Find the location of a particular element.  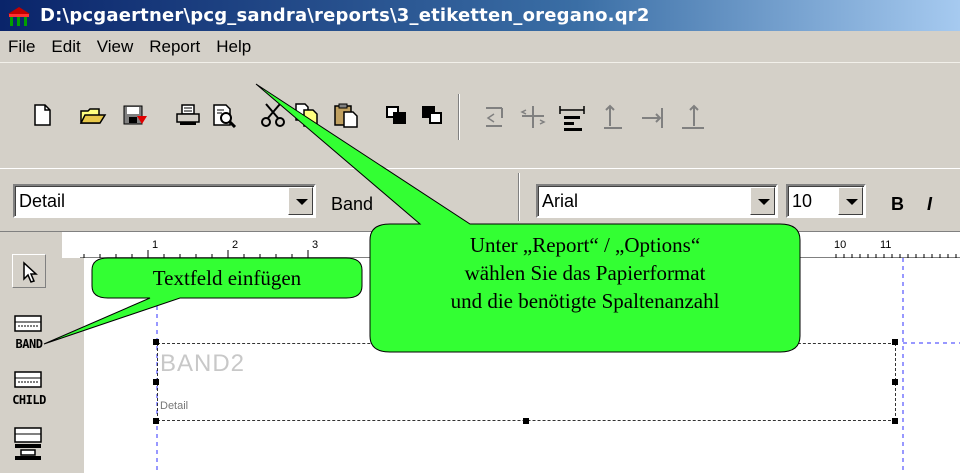

report-callout-line-2: wählen Sie das Papierformat is located at coordinates (585, 273).